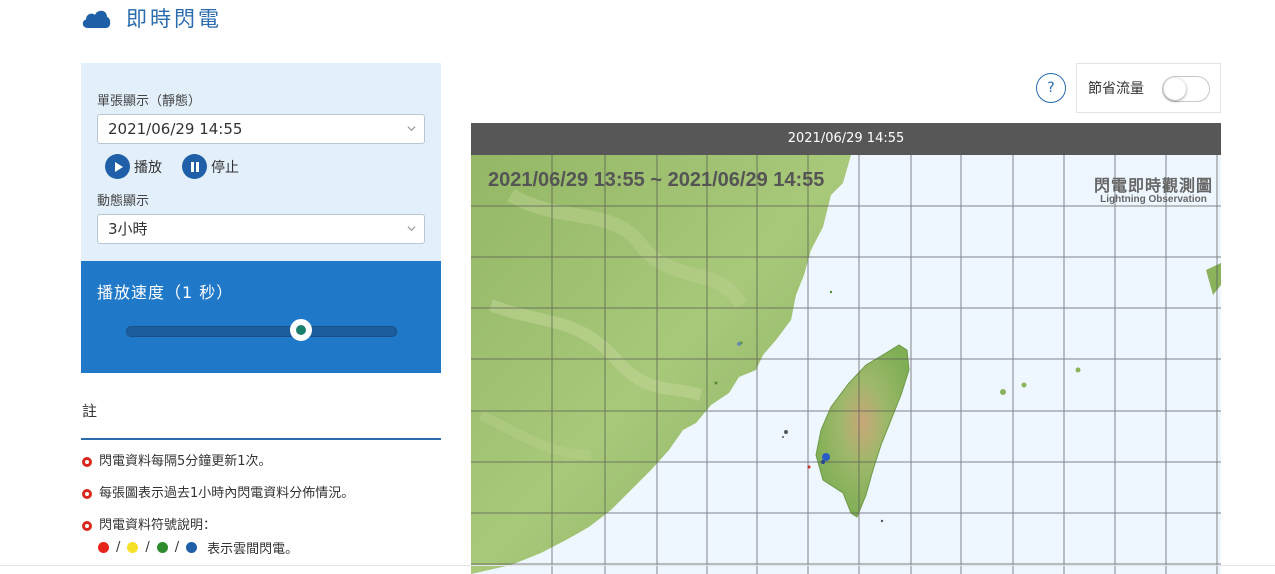  What do you see at coordinates (158, 525) in the screenshot?
I see `note-text: 閃電資料符號說明：` at bounding box center [158, 525].